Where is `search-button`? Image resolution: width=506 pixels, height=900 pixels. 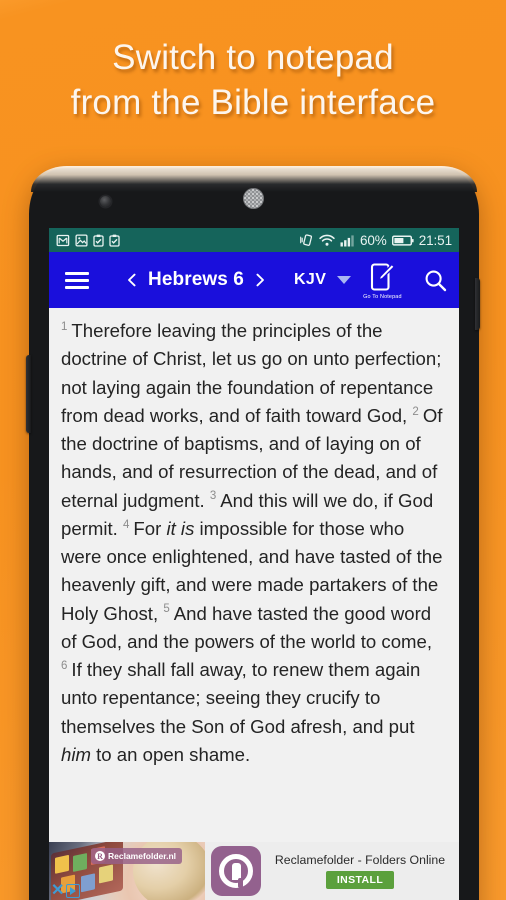 search-button is located at coordinates (435, 280).